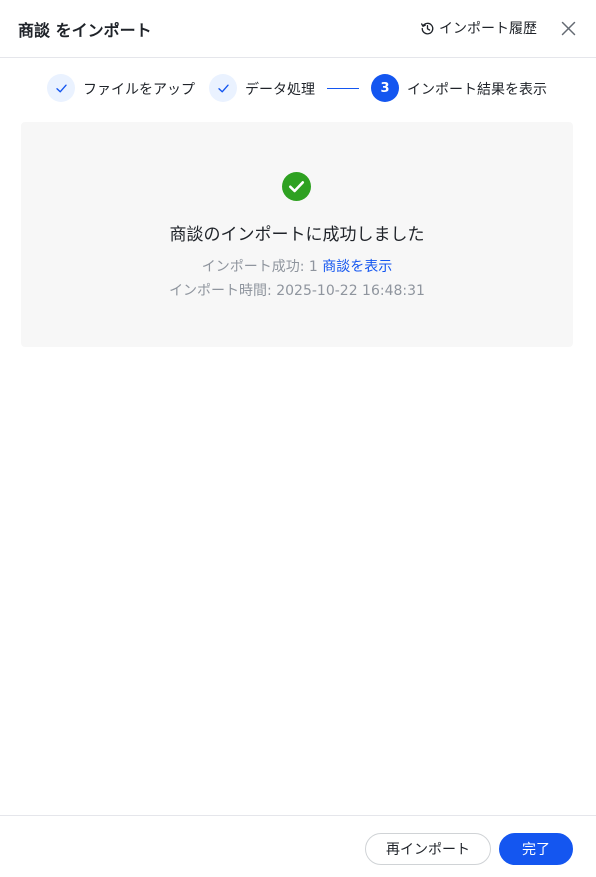 The width and height of the screenshot is (596, 877). I want to click on view-deals-link: 商談を表示, so click(357, 267).